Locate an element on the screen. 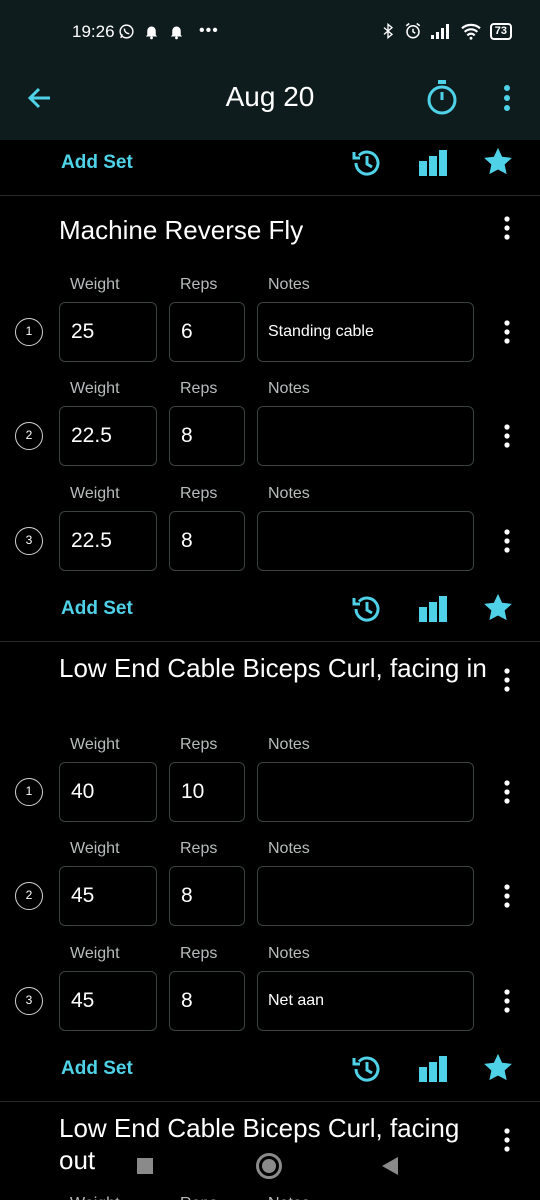 The height and width of the screenshot is (1200, 540). whatsapp-icon is located at coordinates (126, 31).